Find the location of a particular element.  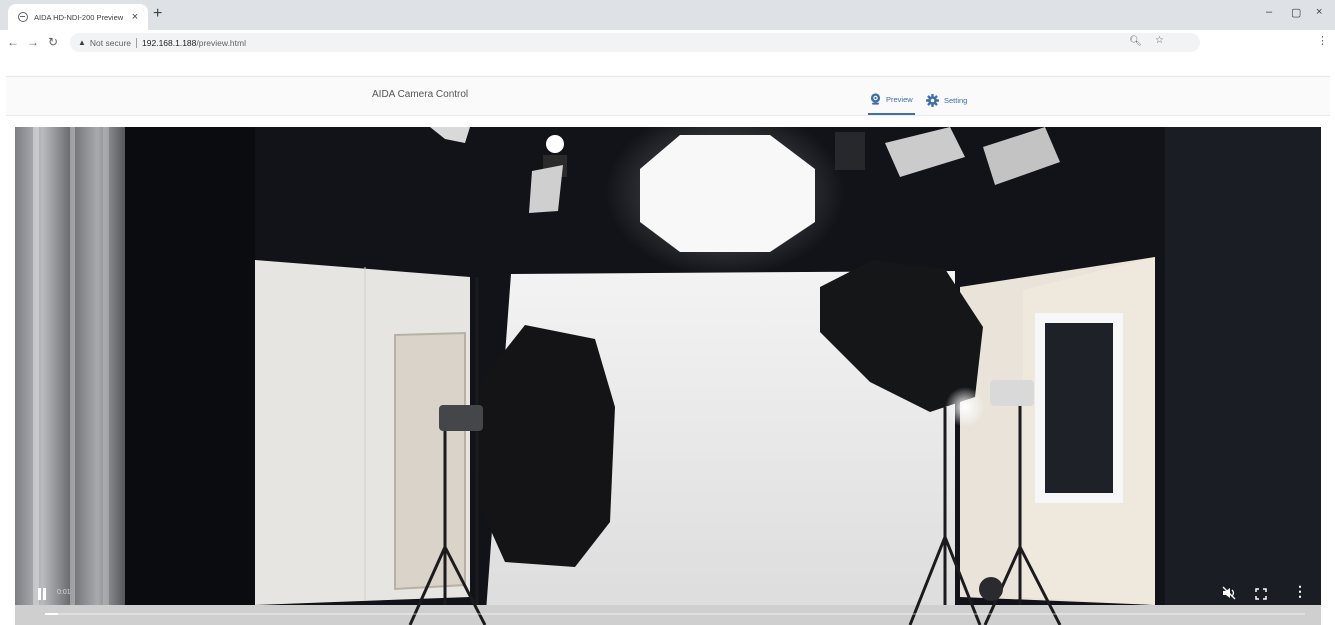

video-progress-bar is located at coordinates (675, 614).